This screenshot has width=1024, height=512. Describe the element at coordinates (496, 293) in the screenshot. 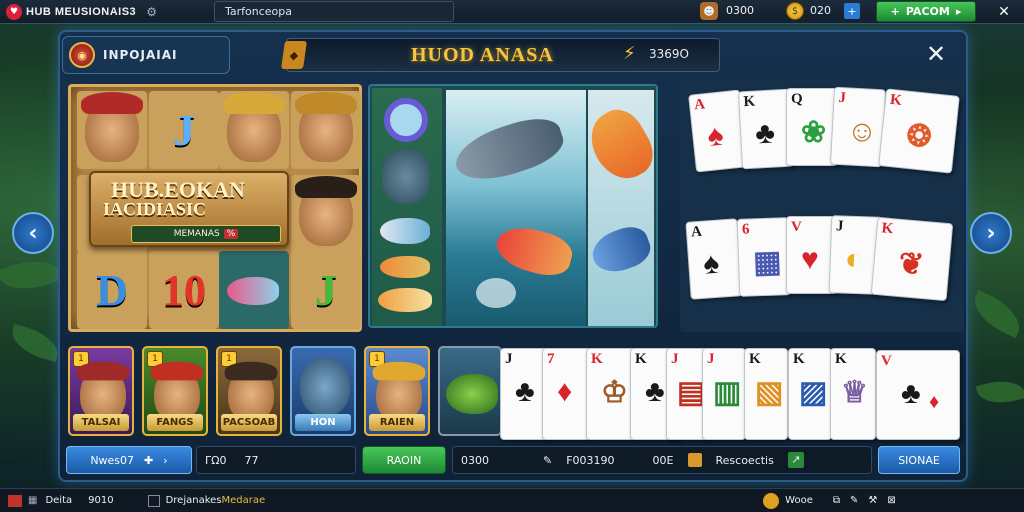

I see `splash-icon` at that location.